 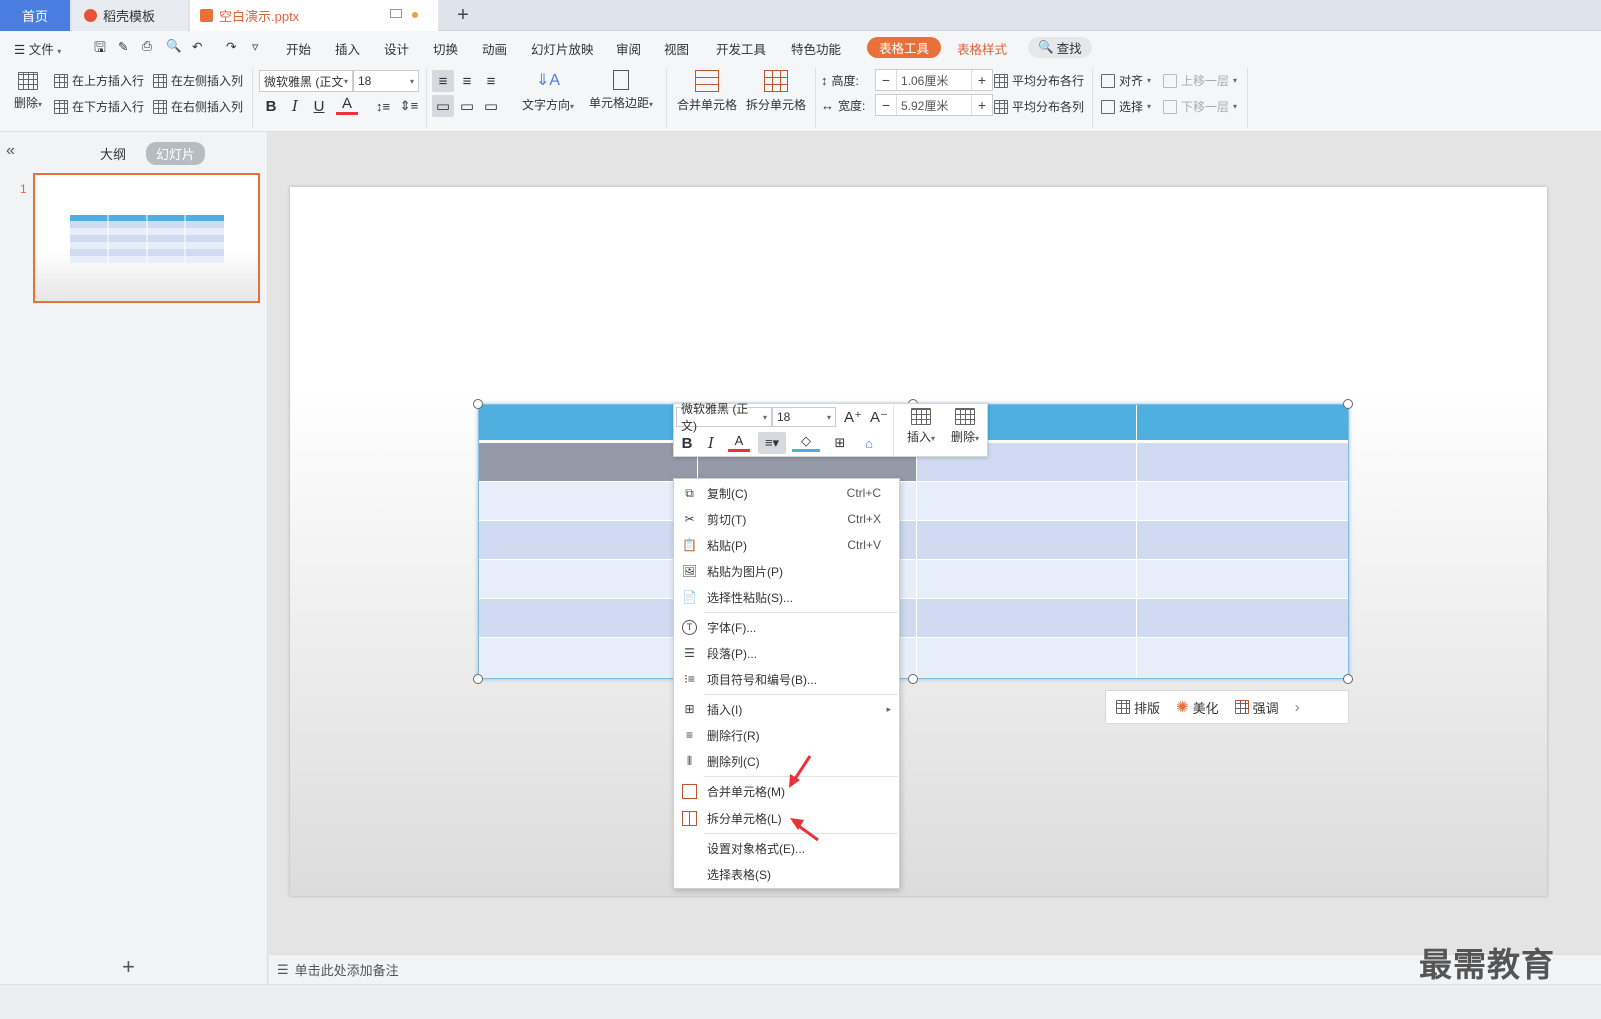 I want to click on mini-font-color-icon: A, so click(x=739, y=442).